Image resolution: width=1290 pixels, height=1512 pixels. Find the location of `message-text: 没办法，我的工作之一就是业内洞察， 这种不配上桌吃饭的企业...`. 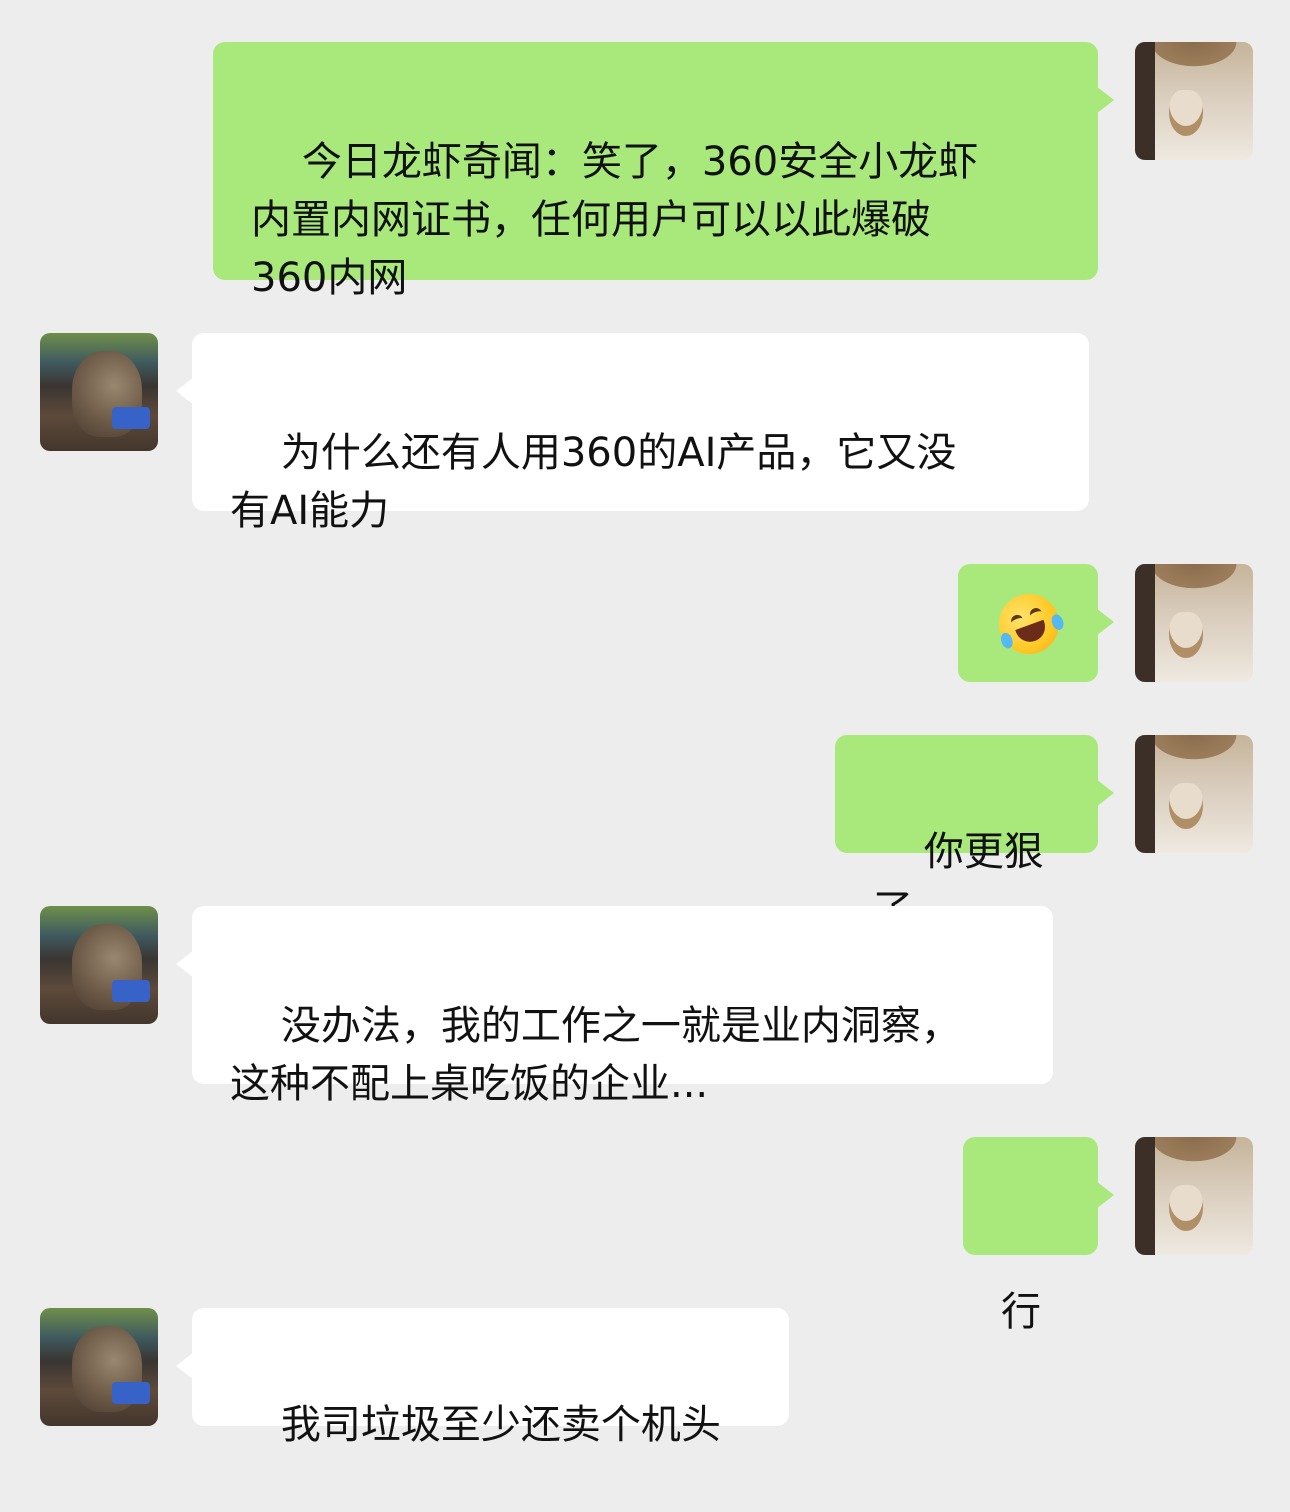

message-text: 没办法，我的工作之一就是业内洞察， 这种不配上桌吃饭的企业... is located at coordinates (595, 1055).